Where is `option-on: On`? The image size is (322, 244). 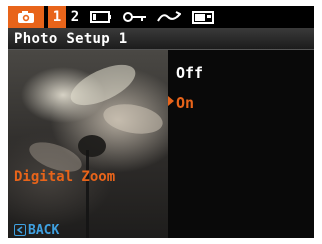
option-on: On is located at coordinates (185, 103).